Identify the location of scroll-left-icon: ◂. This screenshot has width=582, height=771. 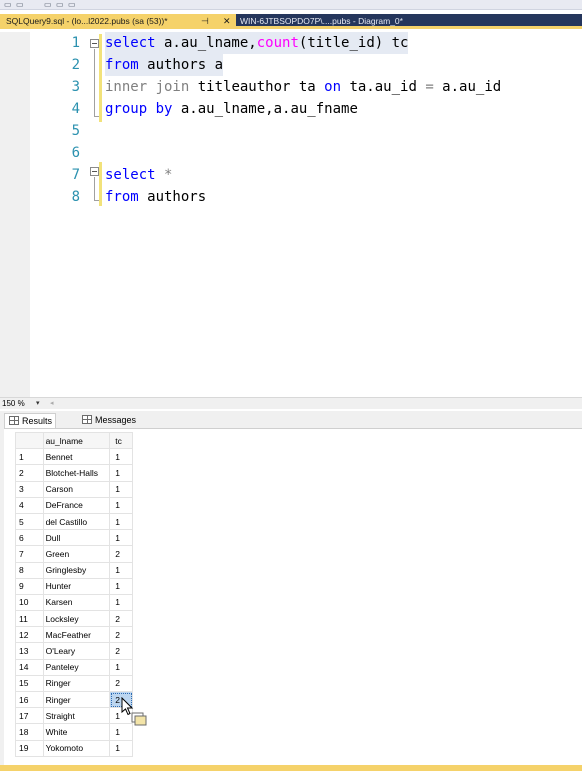
(52, 403).